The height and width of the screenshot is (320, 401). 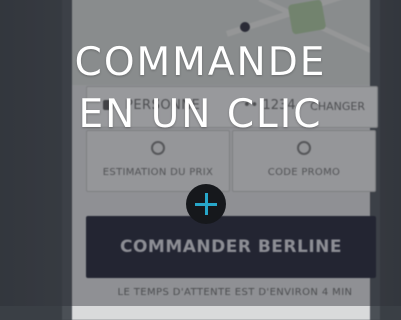 I want to click on plus-icon, so click(x=206, y=204).